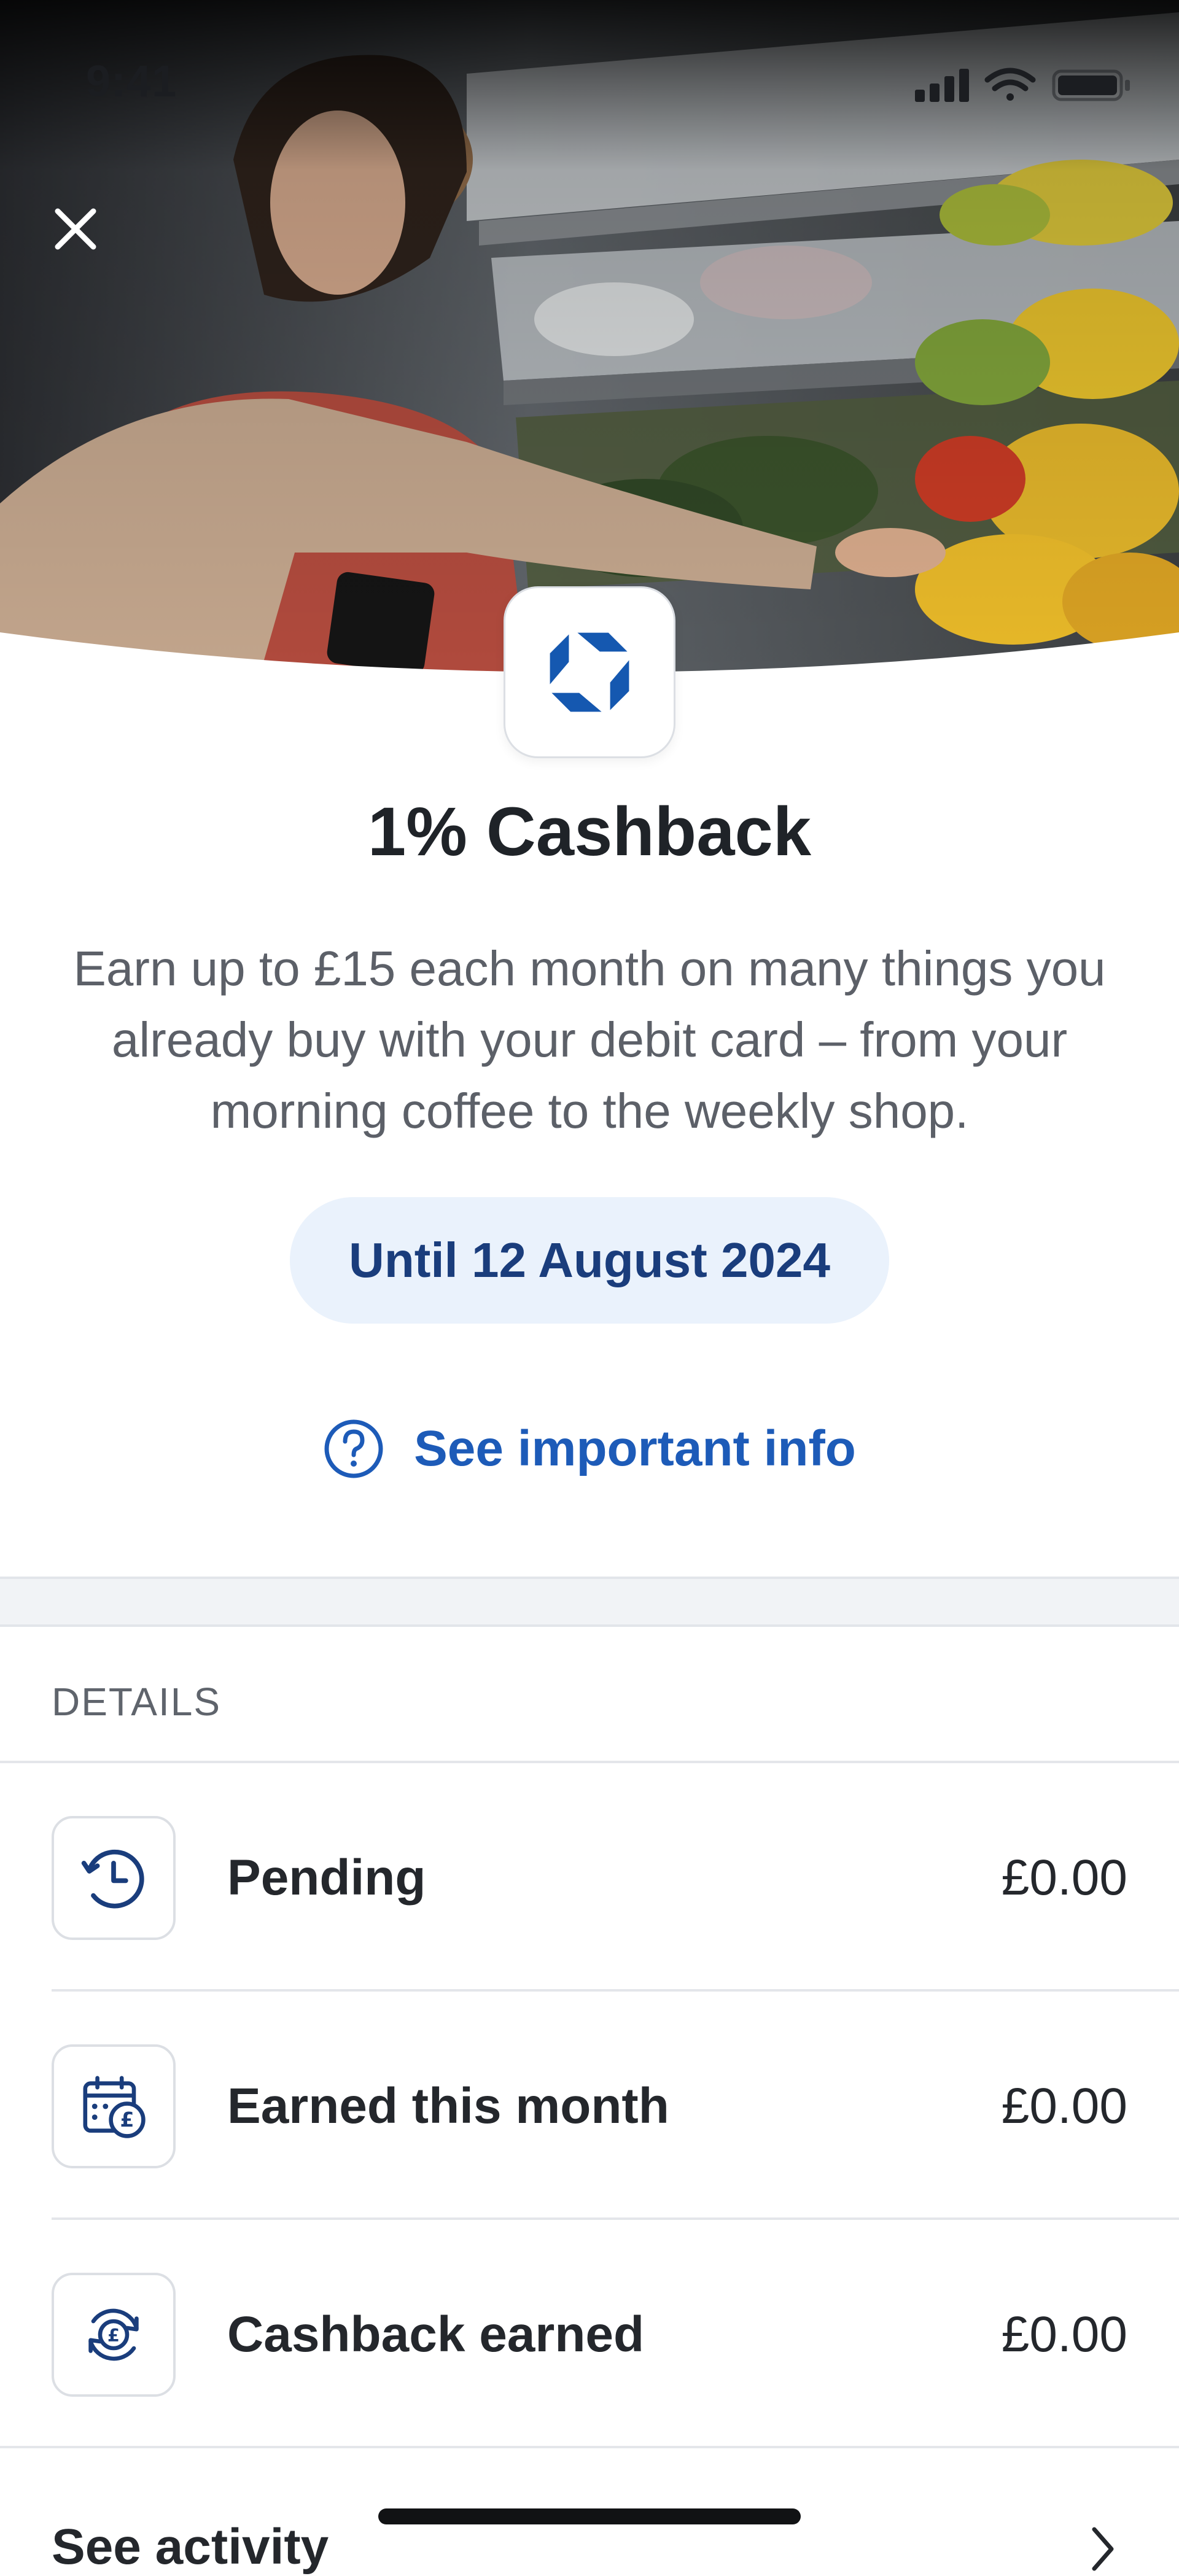  I want to click on brand-logo-tile, so click(589, 672).